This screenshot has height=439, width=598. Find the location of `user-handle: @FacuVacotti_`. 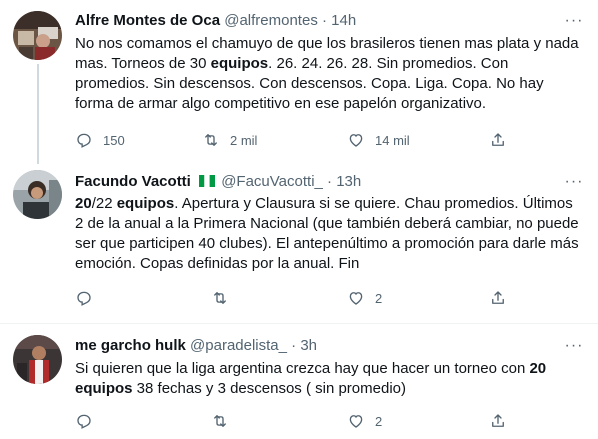

user-handle: @FacuVacotti_ is located at coordinates (272, 181).